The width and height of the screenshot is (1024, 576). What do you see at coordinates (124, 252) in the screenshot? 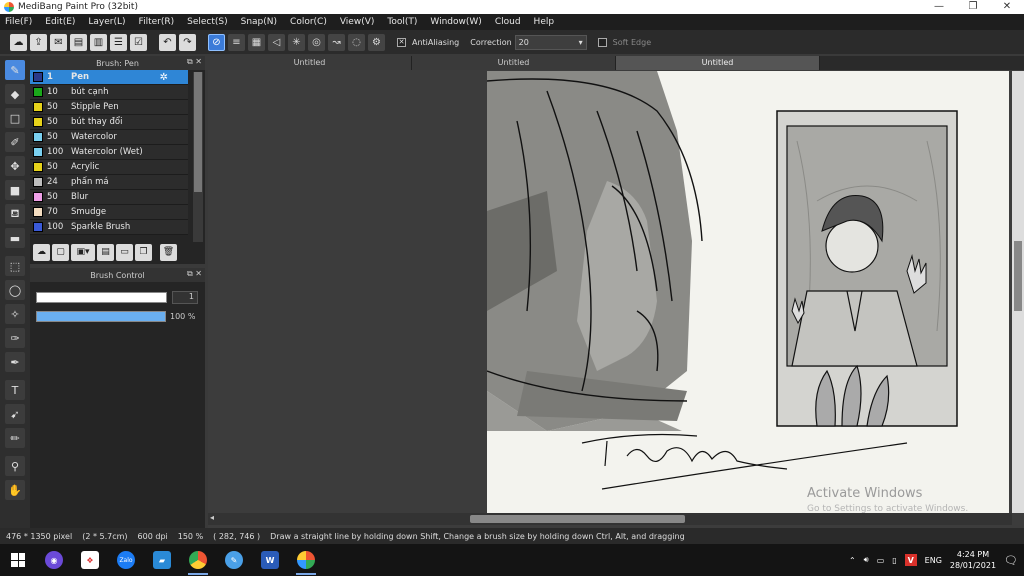
I see `folder-icon: ▭` at bounding box center [124, 252].